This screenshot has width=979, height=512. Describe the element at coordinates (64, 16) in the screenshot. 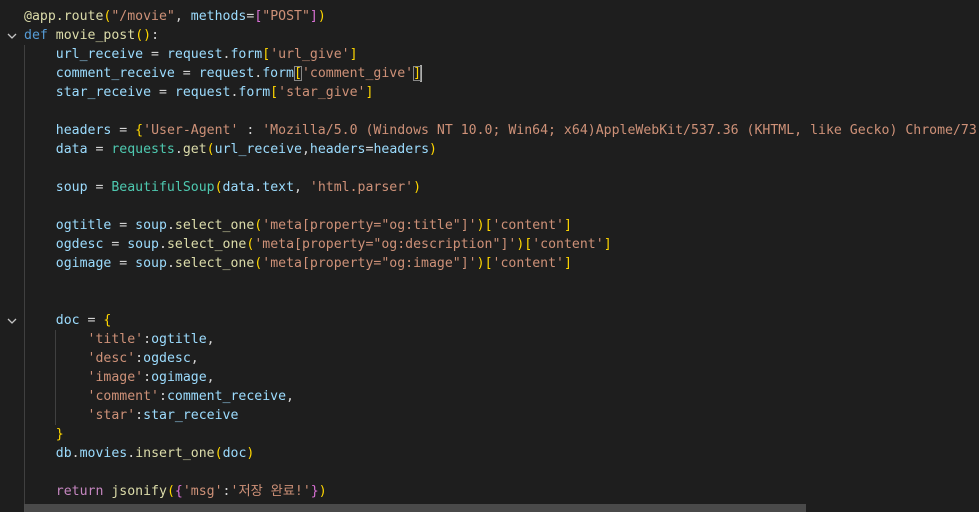

I see `token: @app.route` at that location.